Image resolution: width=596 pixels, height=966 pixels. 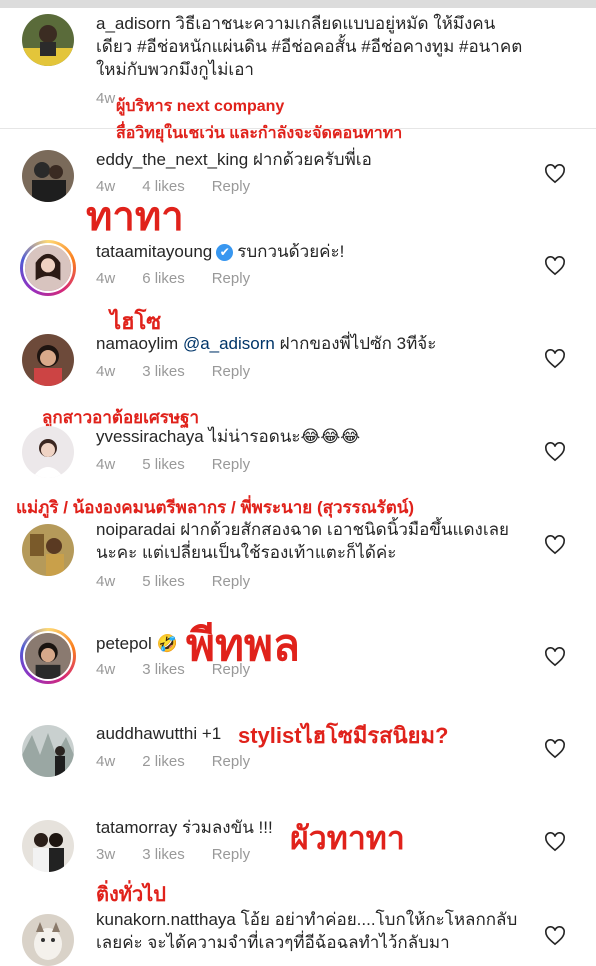 What do you see at coordinates (150, 436) in the screenshot?
I see `comment-username: yvessirachaya` at bounding box center [150, 436].